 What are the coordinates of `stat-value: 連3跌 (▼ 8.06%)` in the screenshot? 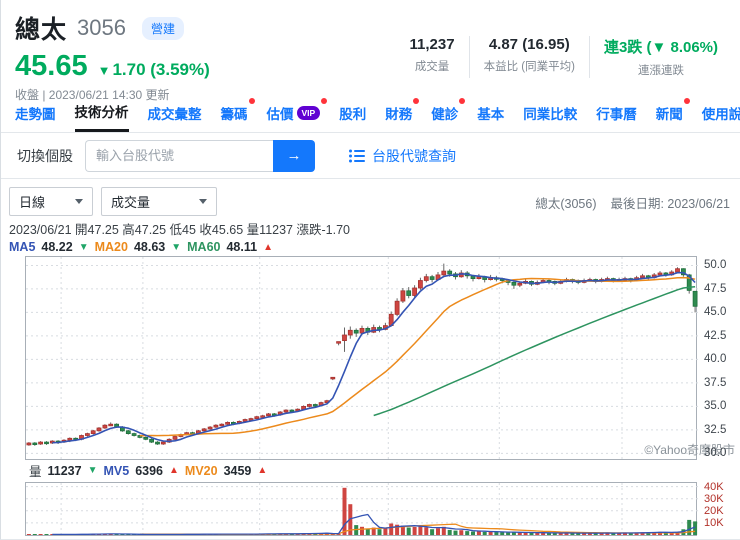 It's located at (660, 47).